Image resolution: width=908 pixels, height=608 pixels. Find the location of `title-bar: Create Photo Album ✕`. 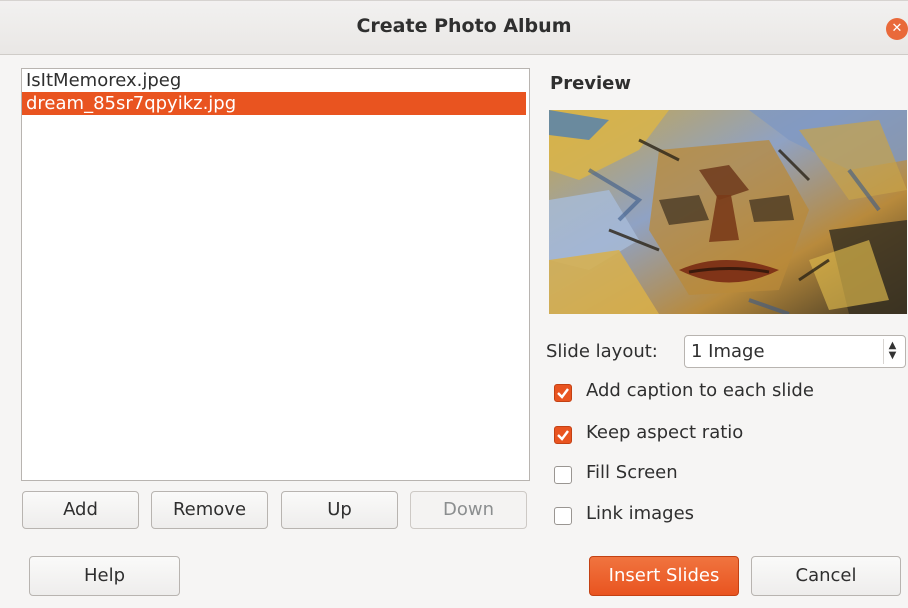

title-bar: Create Photo Album ✕ is located at coordinates (454, 28).